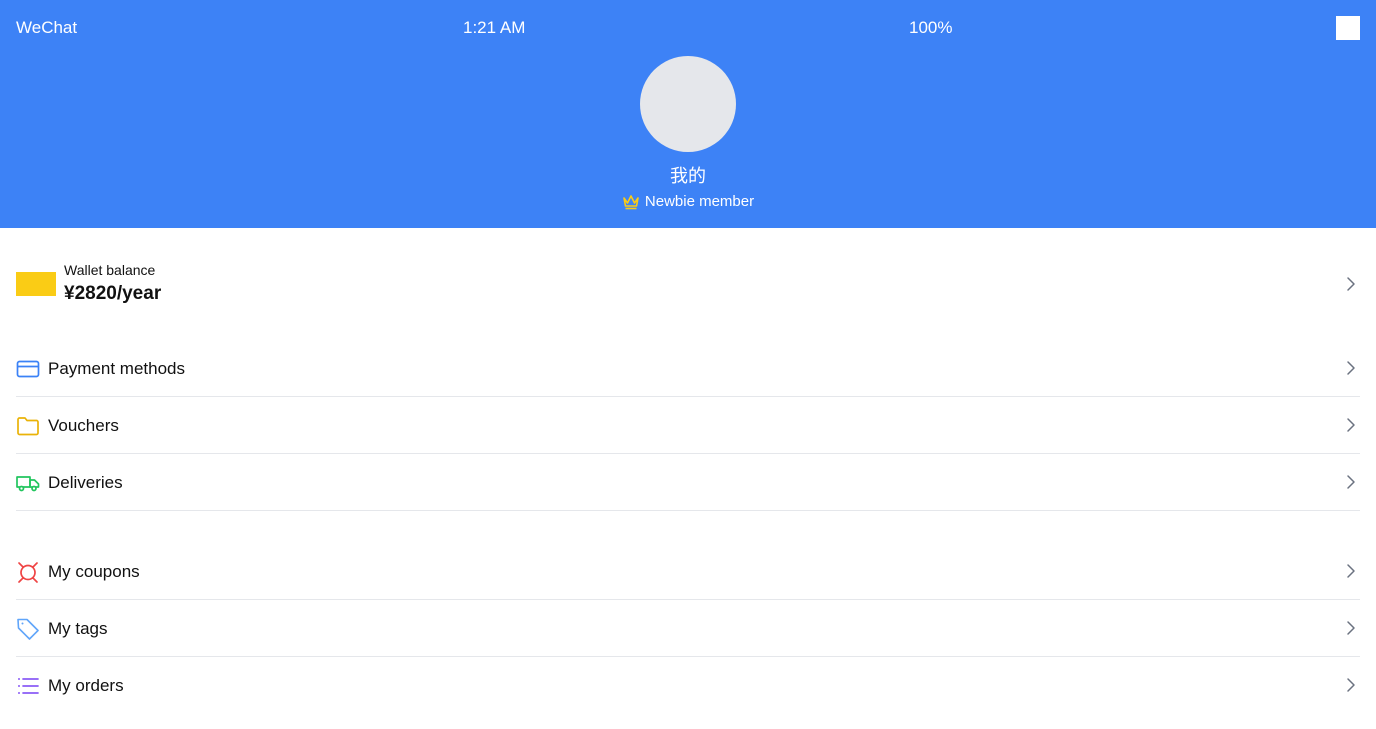 The image size is (1376, 729). What do you see at coordinates (688, 685) in the screenshot?
I see `menu-item-my-orders: My orders` at bounding box center [688, 685].